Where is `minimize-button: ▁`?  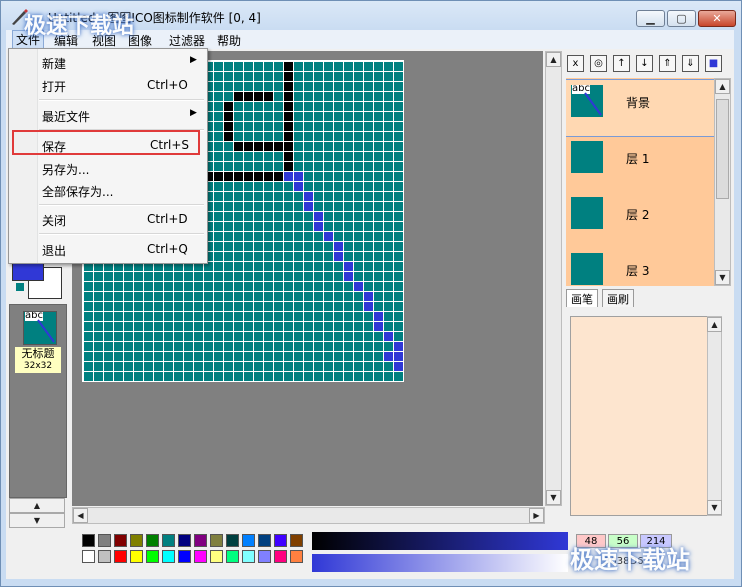 minimize-button: ▁ is located at coordinates (650, 18).